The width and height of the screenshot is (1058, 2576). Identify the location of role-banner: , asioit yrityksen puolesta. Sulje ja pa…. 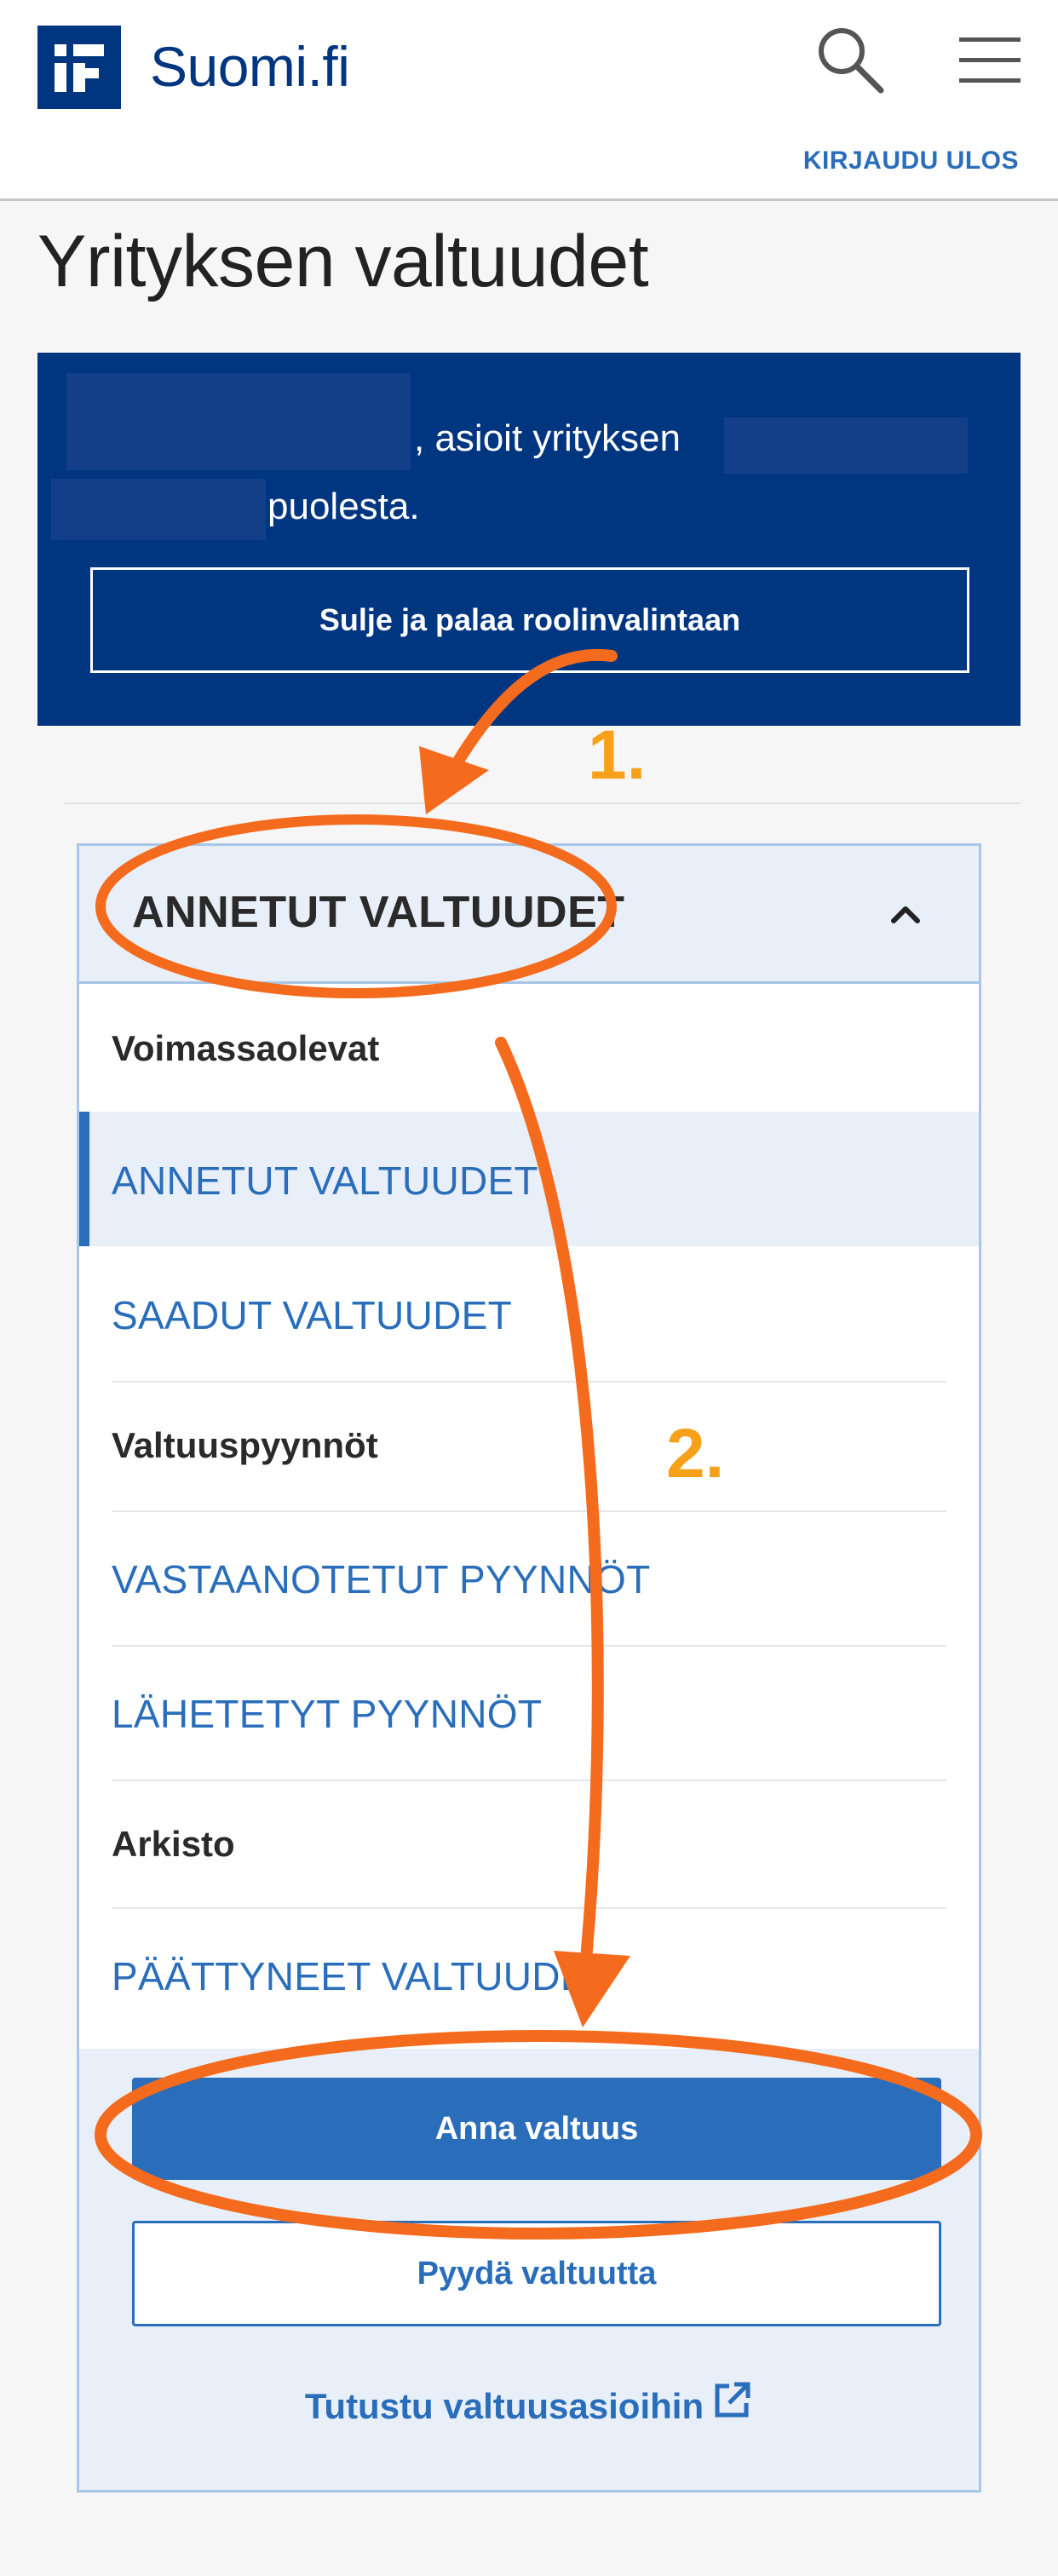
(529, 539).